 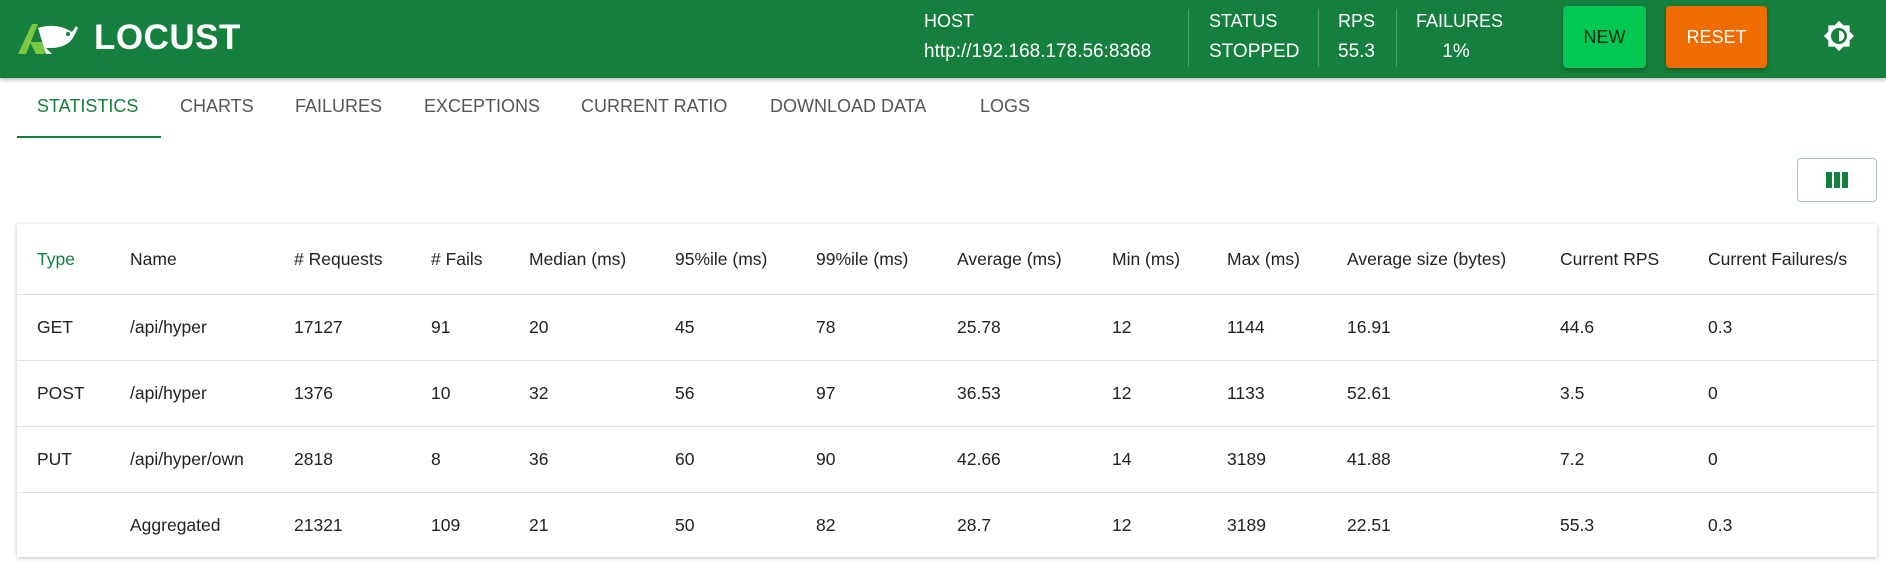 What do you see at coordinates (745, 259) in the screenshot?
I see `column-header-95-percentile: 95%ile (ms)` at bounding box center [745, 259].